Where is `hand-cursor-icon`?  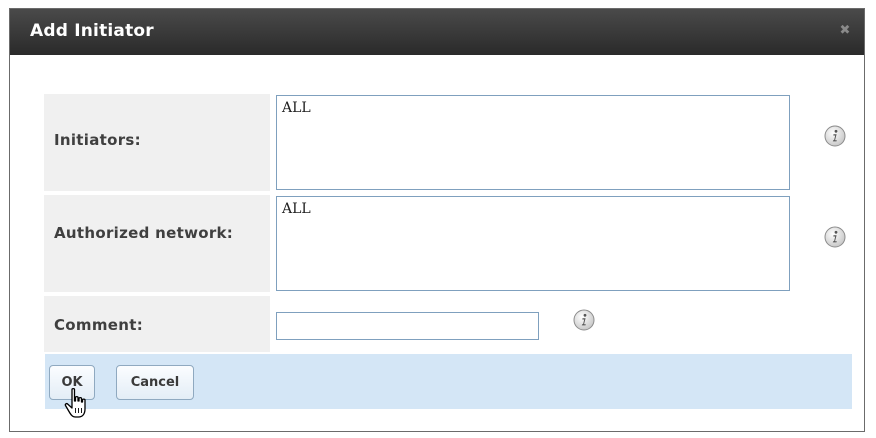
hand-cursor-icon is located at coordinates (75, 402).